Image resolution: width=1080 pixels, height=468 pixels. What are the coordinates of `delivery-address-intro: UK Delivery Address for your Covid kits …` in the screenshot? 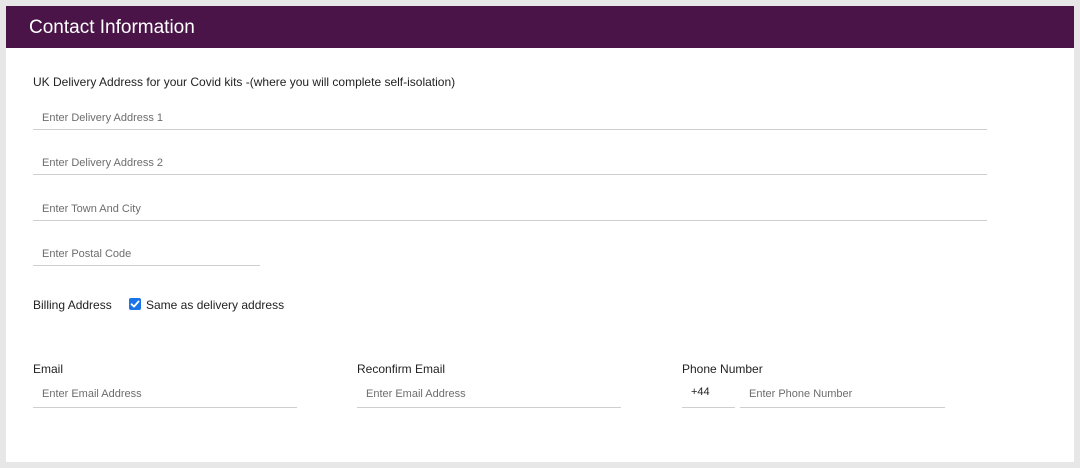 It's located at (244, 82).